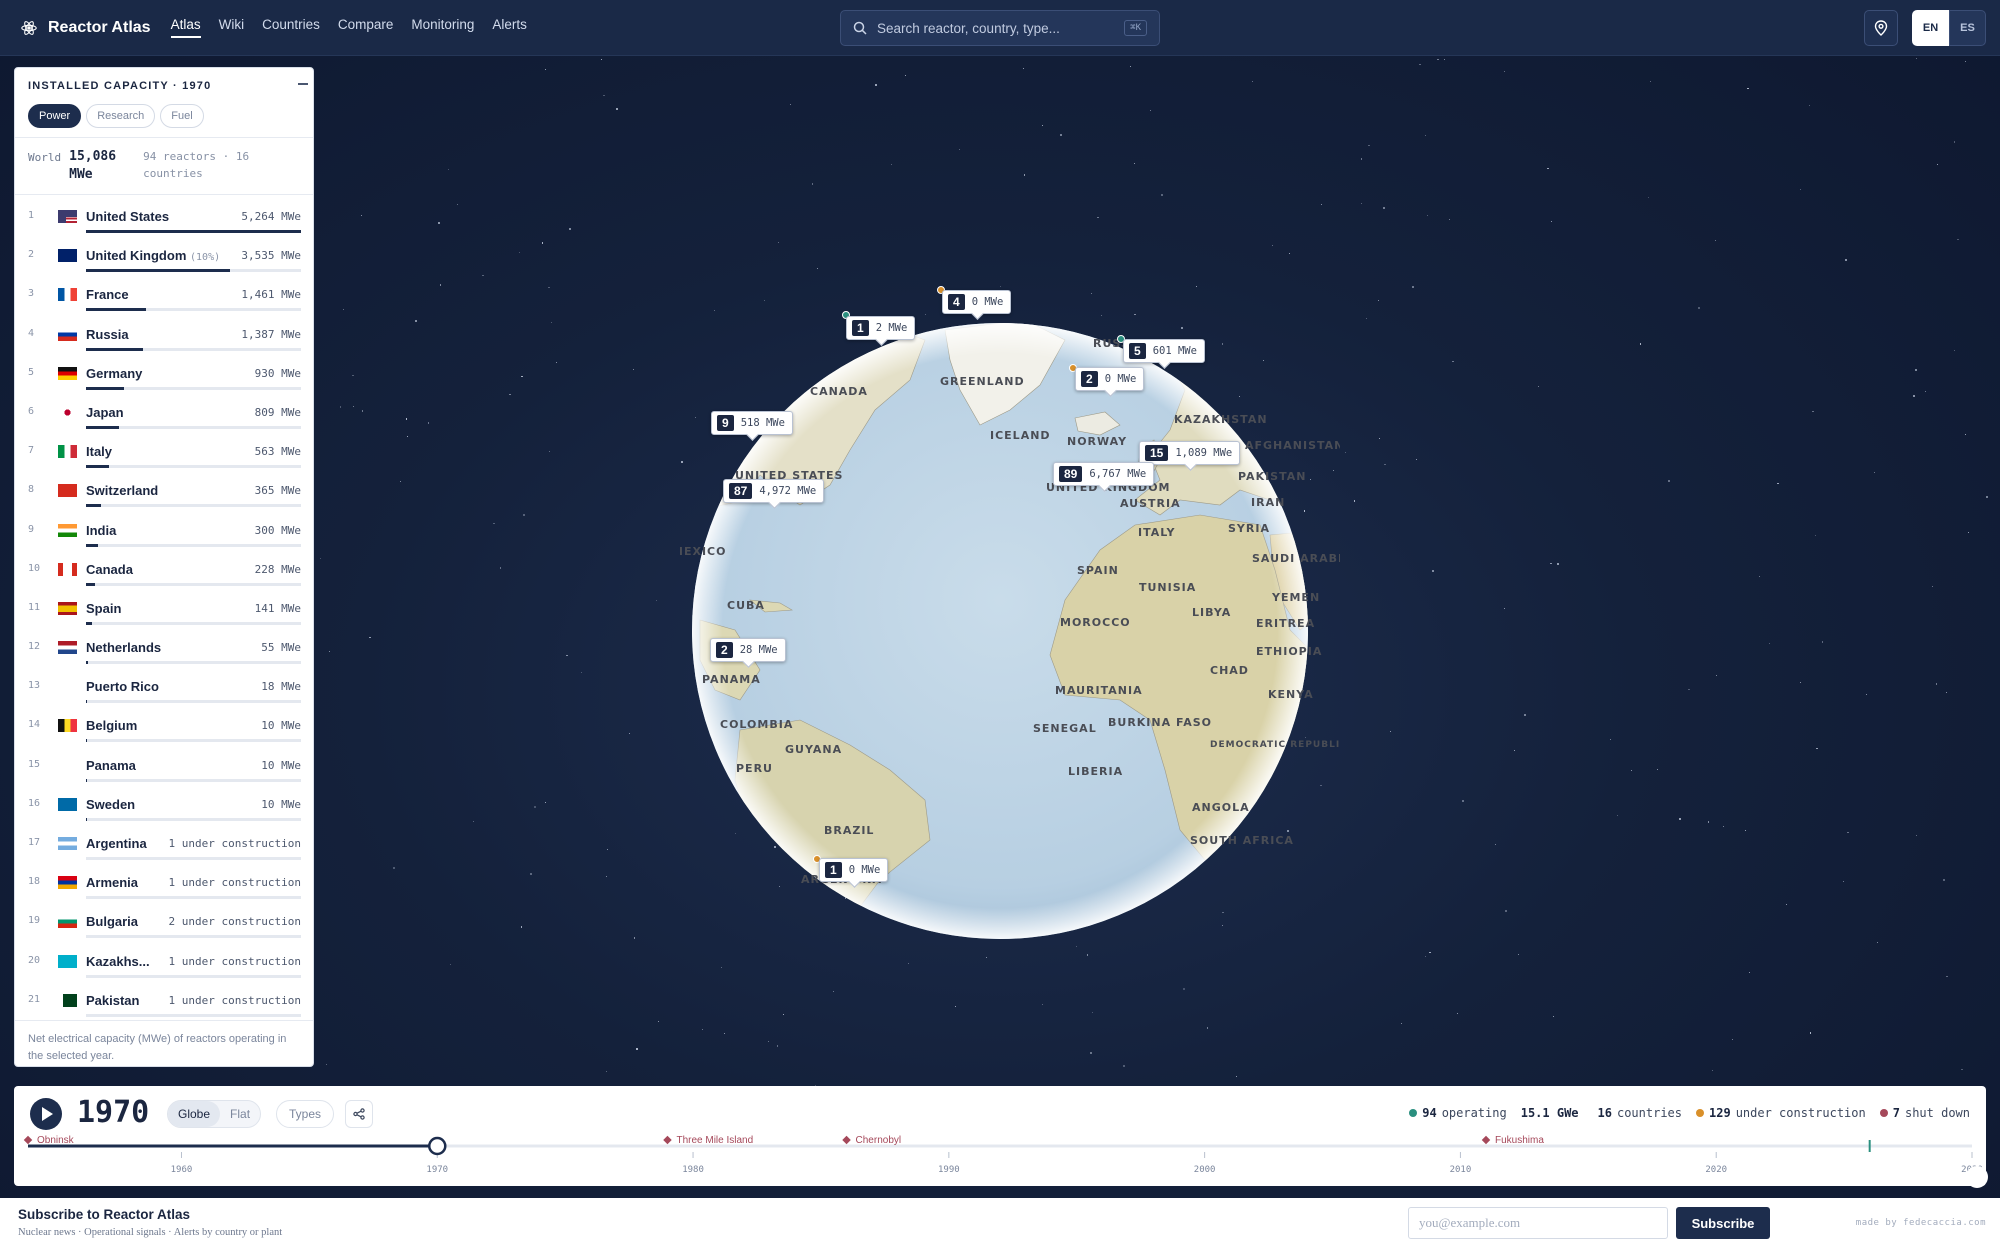 The image size is (2000, 1250). Describe the element at coordinates (107, 334) in the screenshot. I see `country-name: Russia` at that location.